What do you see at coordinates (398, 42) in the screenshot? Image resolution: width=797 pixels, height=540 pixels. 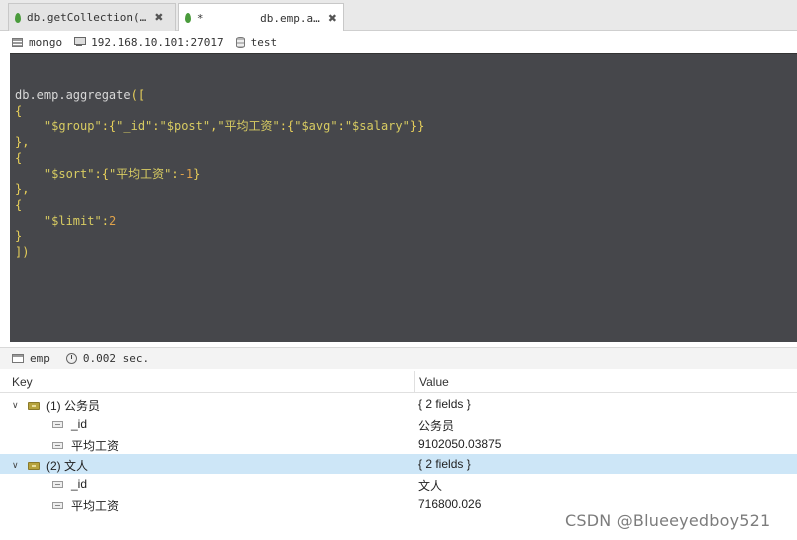 I see `connection-bar: mongo 192.168.10.101:27017 test` at bounding box center [398, 42].